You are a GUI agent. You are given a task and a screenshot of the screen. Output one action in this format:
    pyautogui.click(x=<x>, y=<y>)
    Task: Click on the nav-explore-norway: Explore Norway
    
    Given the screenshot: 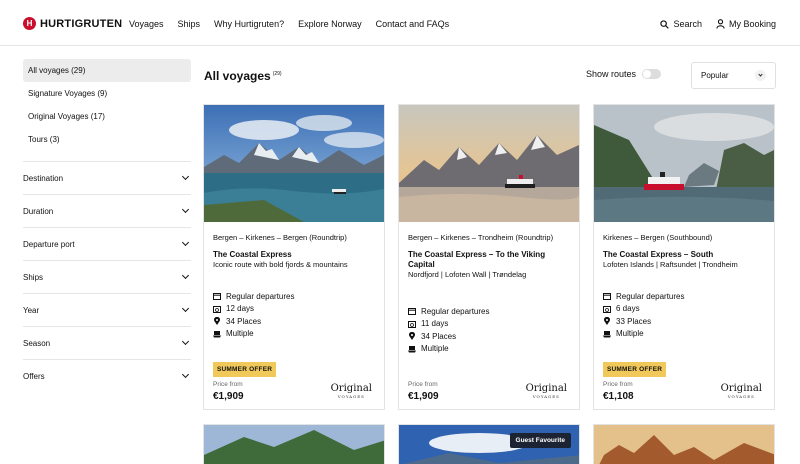 What is the action you would take?
    pyautogui.click(x=330, y=24)
    